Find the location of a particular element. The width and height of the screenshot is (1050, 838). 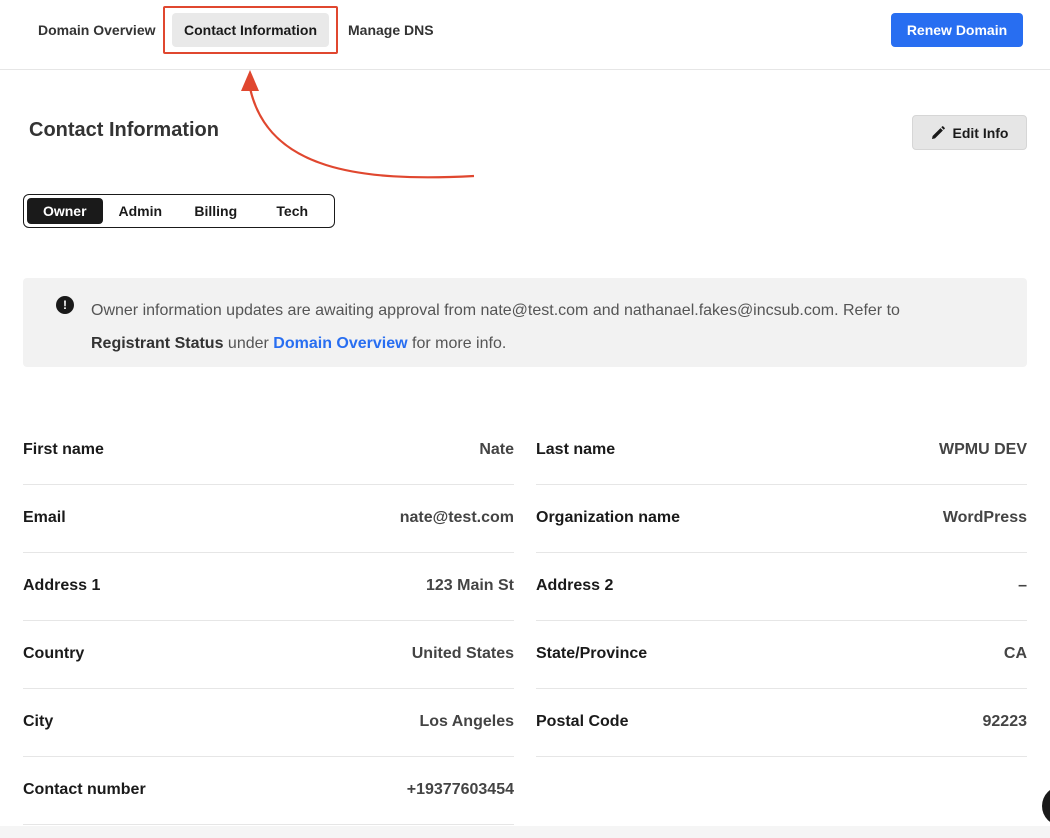

field-value: United States is located at coordinates (462, 653).